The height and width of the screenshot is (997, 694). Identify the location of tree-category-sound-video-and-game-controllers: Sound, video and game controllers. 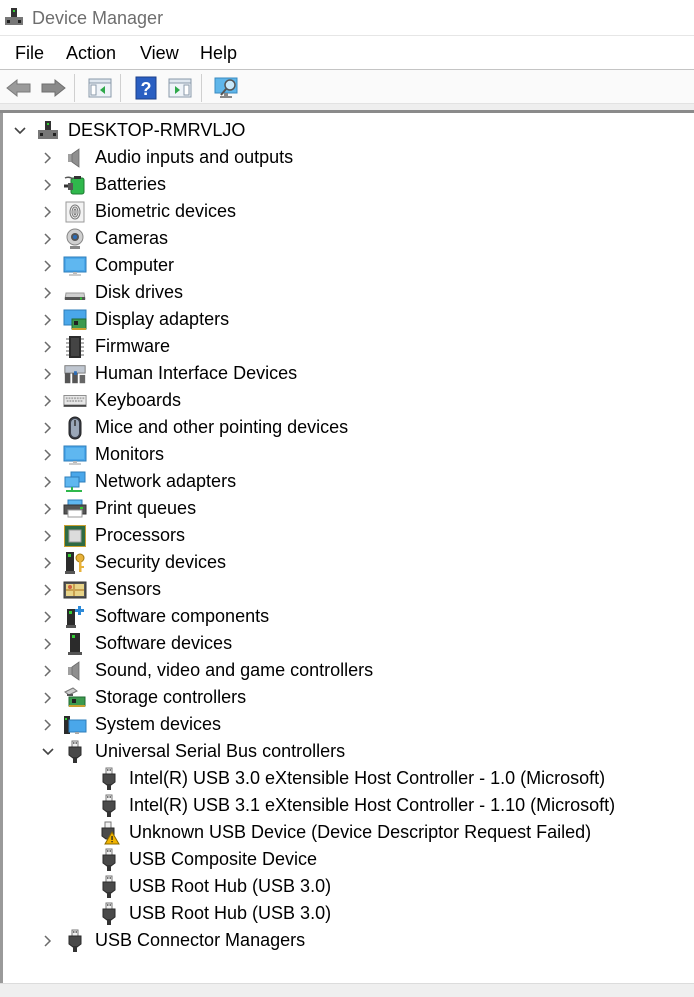
(207, 670).